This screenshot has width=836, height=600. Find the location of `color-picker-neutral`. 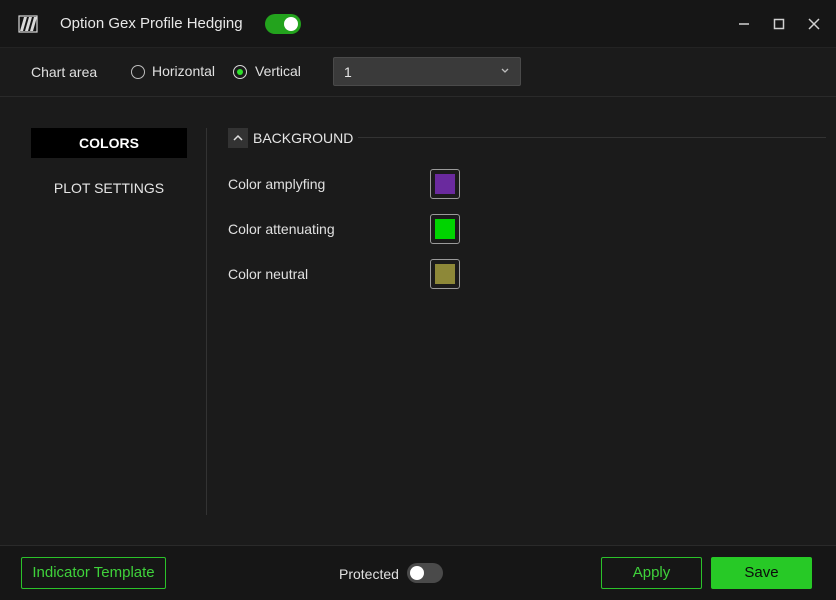

color-picker-neutral is located at coordinates (445, 274).